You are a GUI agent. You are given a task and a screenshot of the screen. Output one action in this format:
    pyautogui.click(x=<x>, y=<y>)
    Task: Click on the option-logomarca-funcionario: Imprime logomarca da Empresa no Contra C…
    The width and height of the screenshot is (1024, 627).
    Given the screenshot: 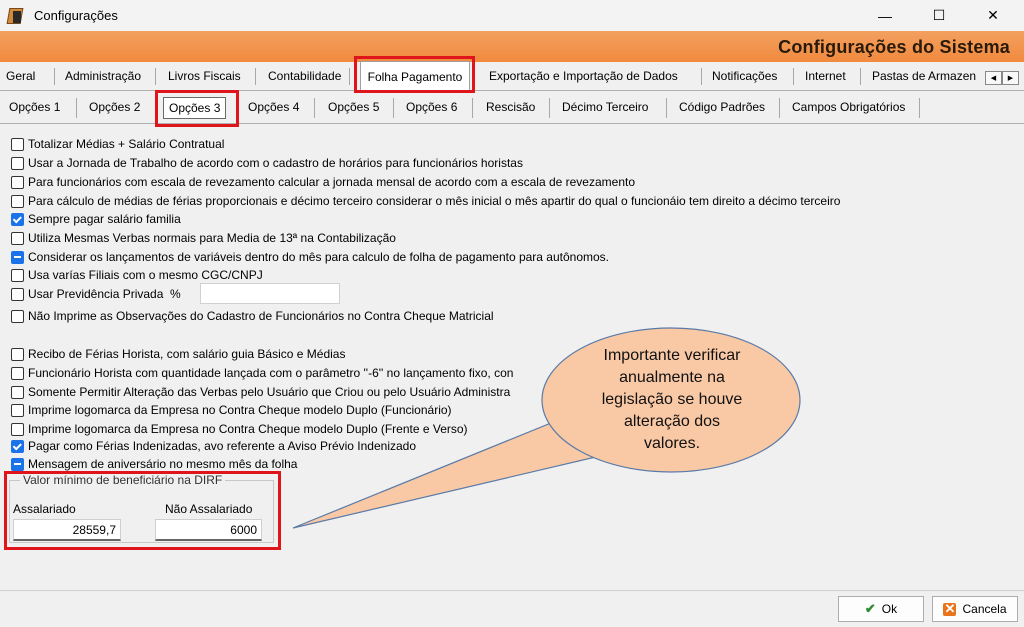 What is the action you would take?
    pyautogui.click(x=231, y=410)
    